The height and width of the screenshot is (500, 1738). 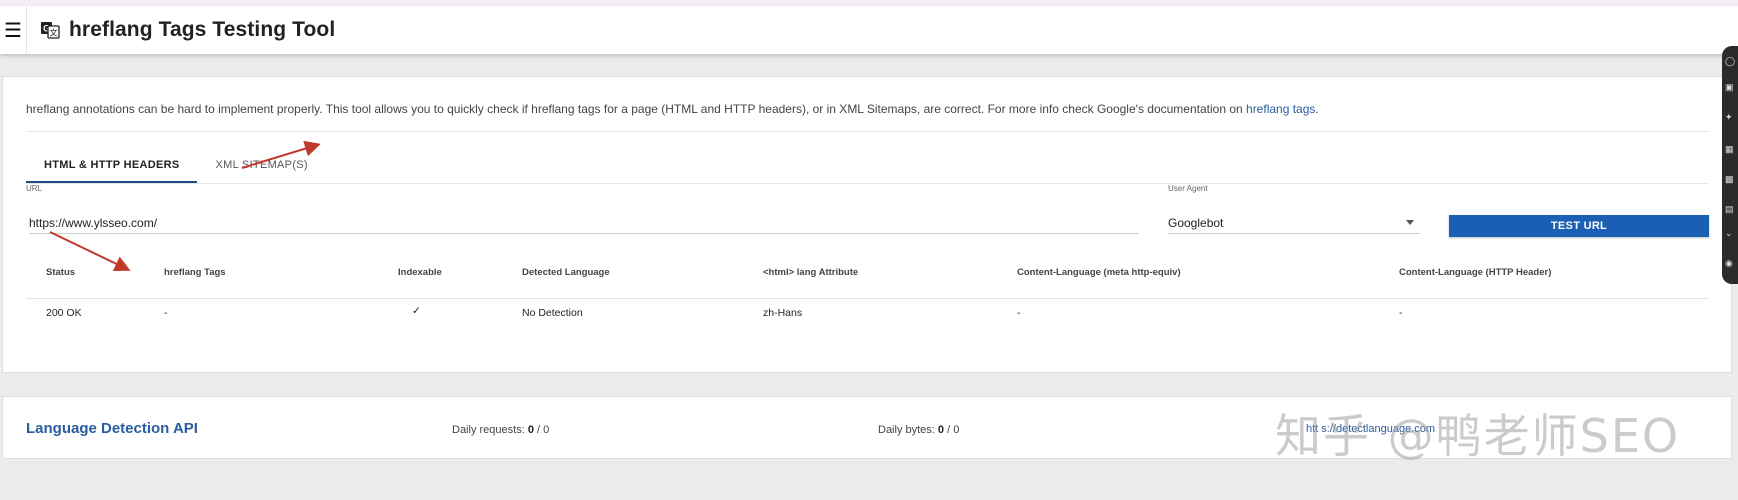 What do you see at coordinates (61, 272) in the screenshot?
I see `col-header-status: Status` at bounding box center [61, 272].